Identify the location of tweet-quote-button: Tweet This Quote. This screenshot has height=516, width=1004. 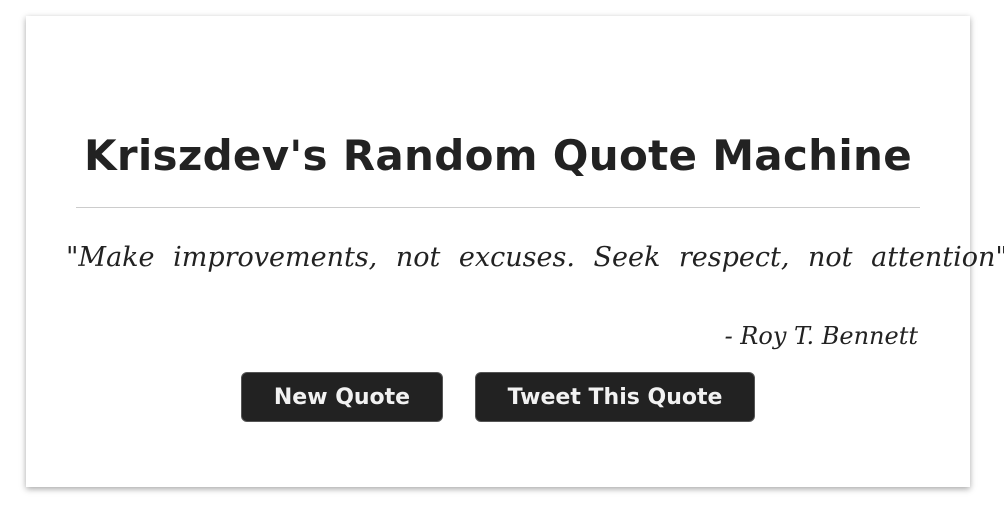
(615, 397).